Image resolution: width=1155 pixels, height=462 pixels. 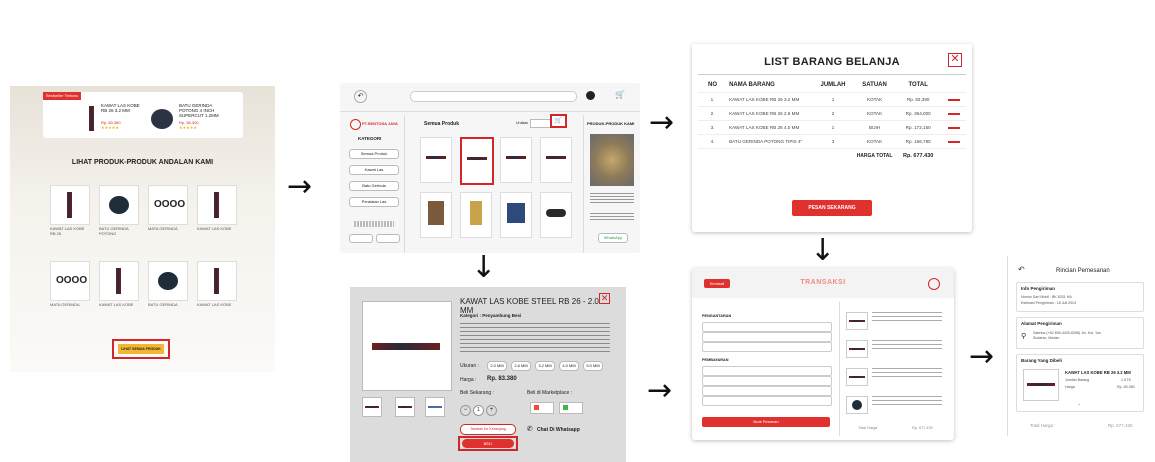 I want to click on grand-total-label: HARGA TOTAL, so click(x=874, y=155).